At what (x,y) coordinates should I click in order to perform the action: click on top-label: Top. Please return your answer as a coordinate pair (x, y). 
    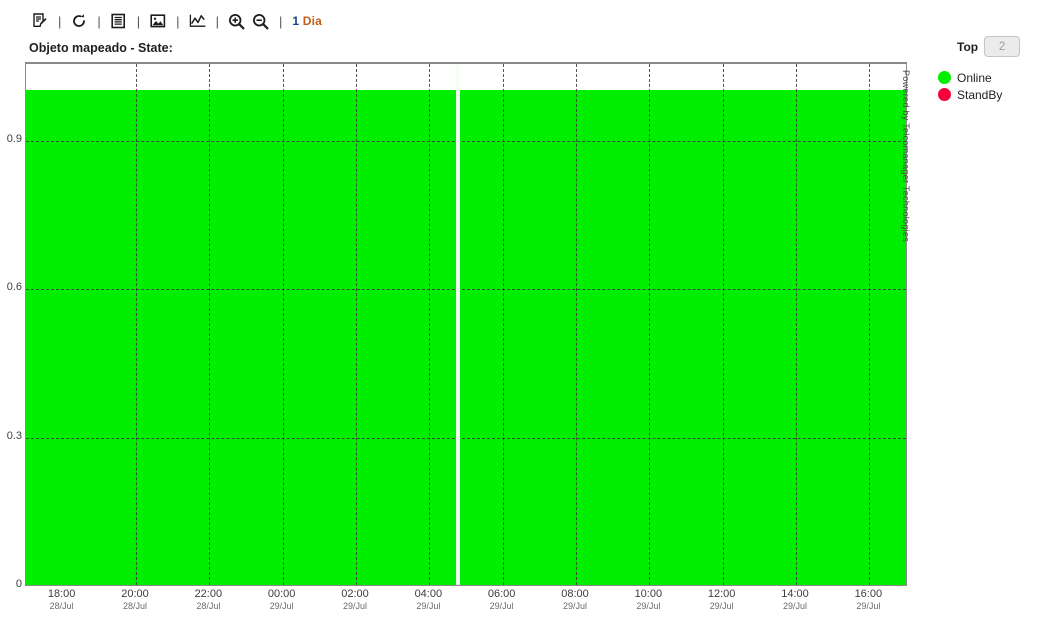
    Looking at the image, I should click on (968, 46).